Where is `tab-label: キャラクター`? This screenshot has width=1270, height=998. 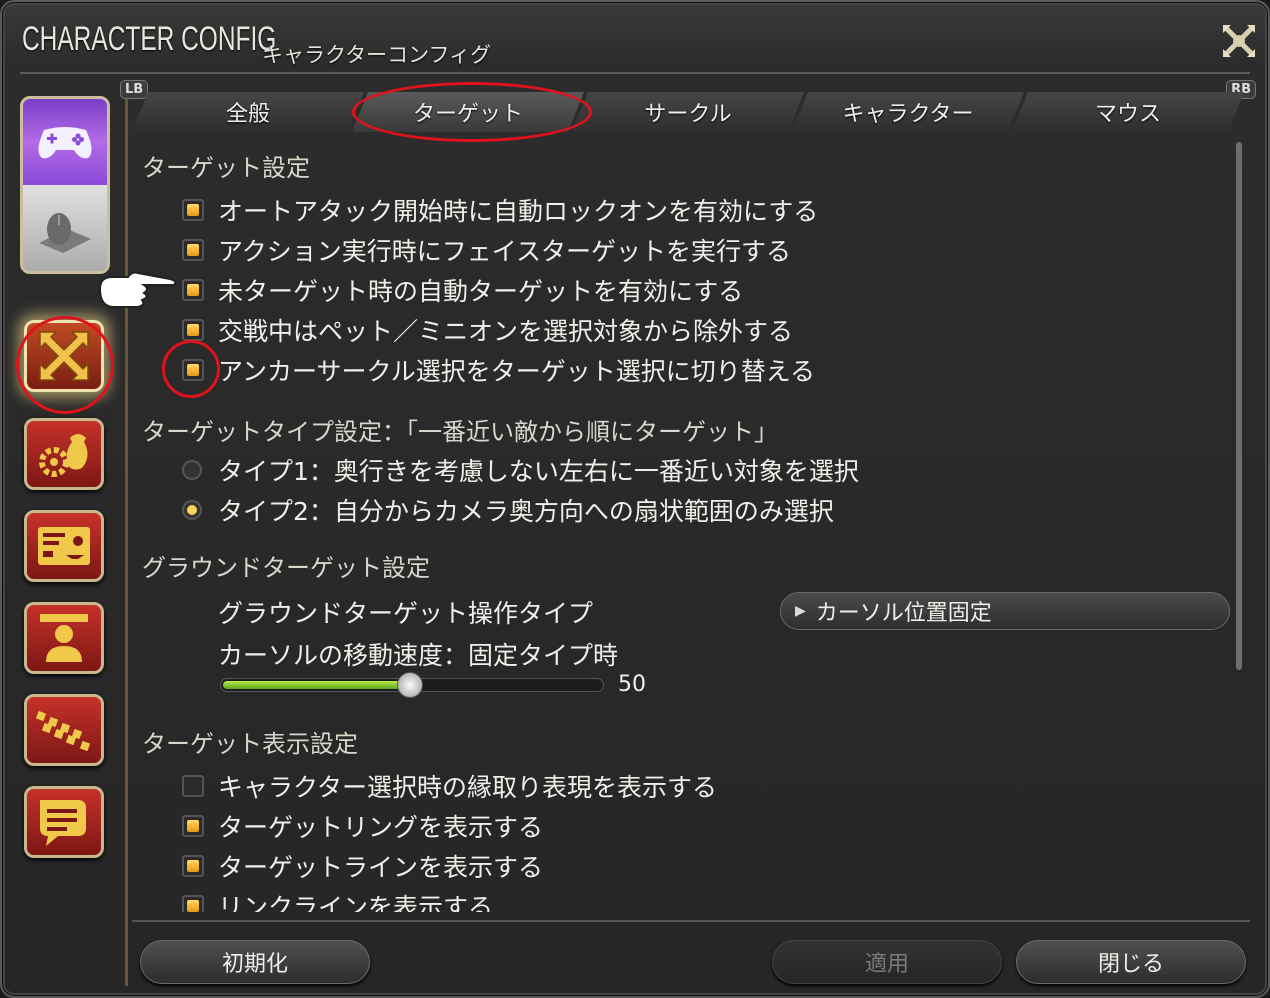 tab-label: キャラクター is located at coordinates (908, 114).